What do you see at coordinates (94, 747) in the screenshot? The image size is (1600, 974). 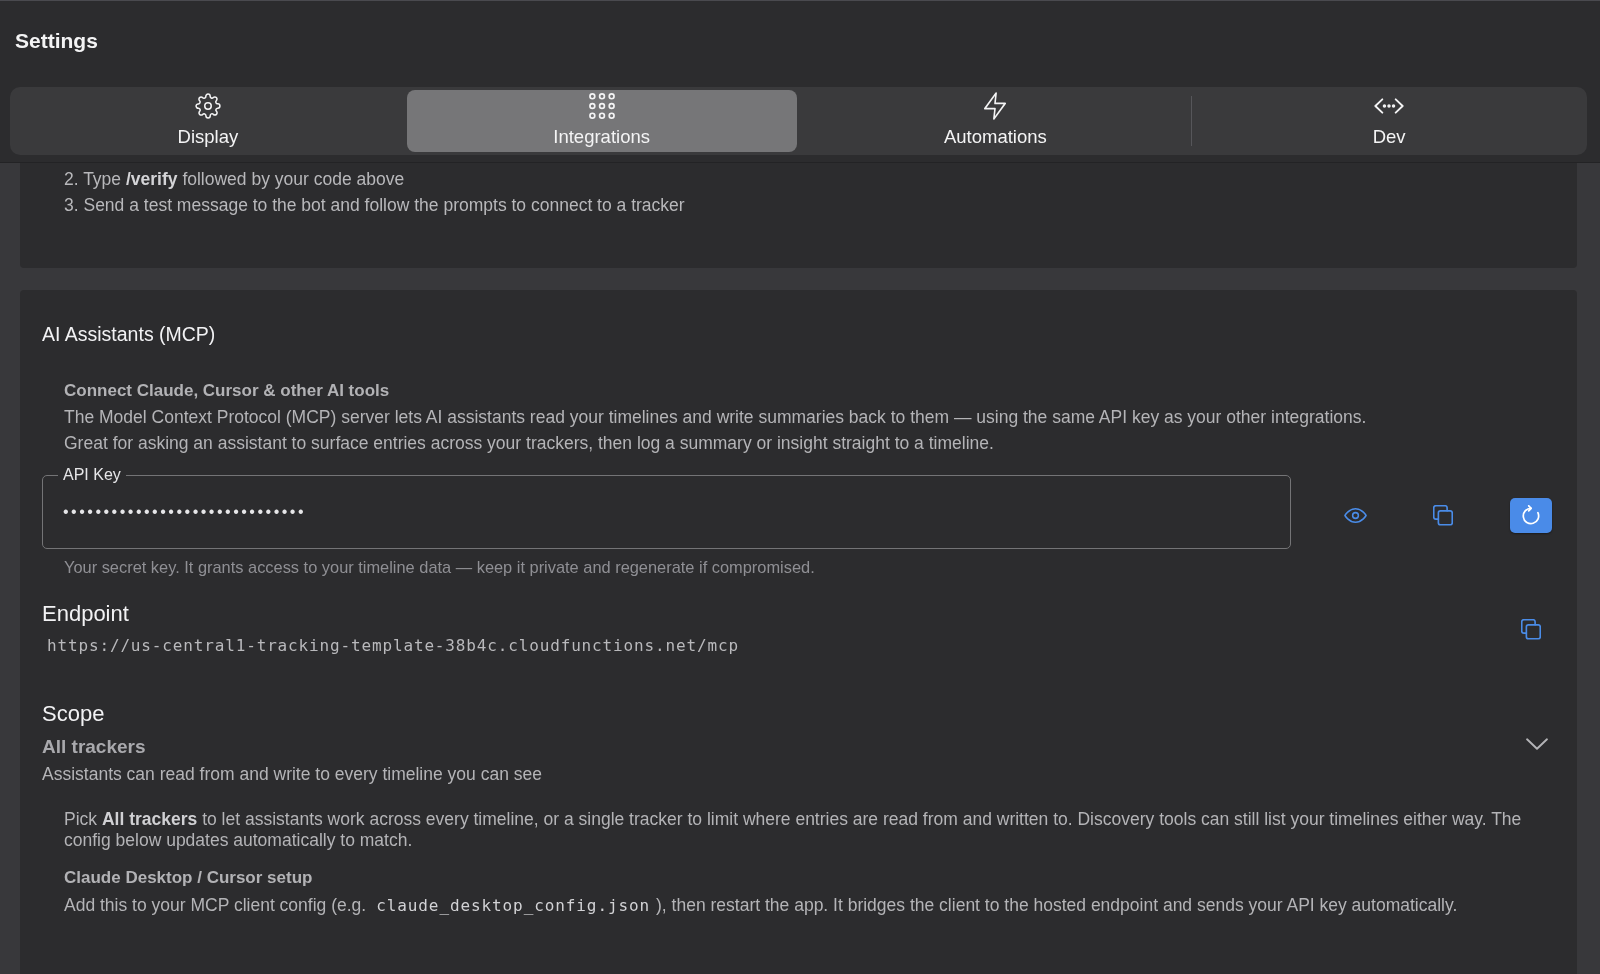 I see `scope-value: All trackers` at bounding box center [94, 747].